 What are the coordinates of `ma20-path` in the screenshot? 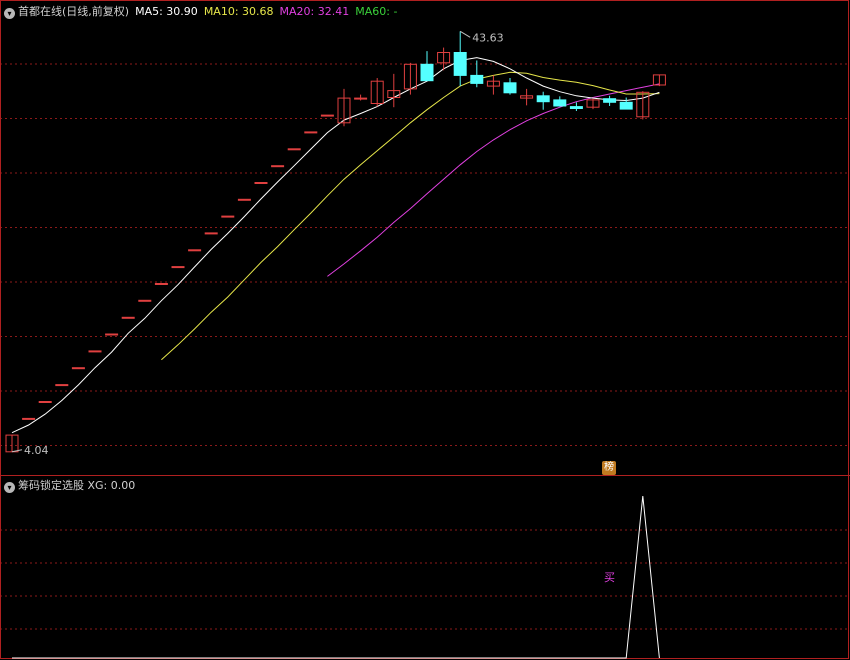 It's located at (493, 180).